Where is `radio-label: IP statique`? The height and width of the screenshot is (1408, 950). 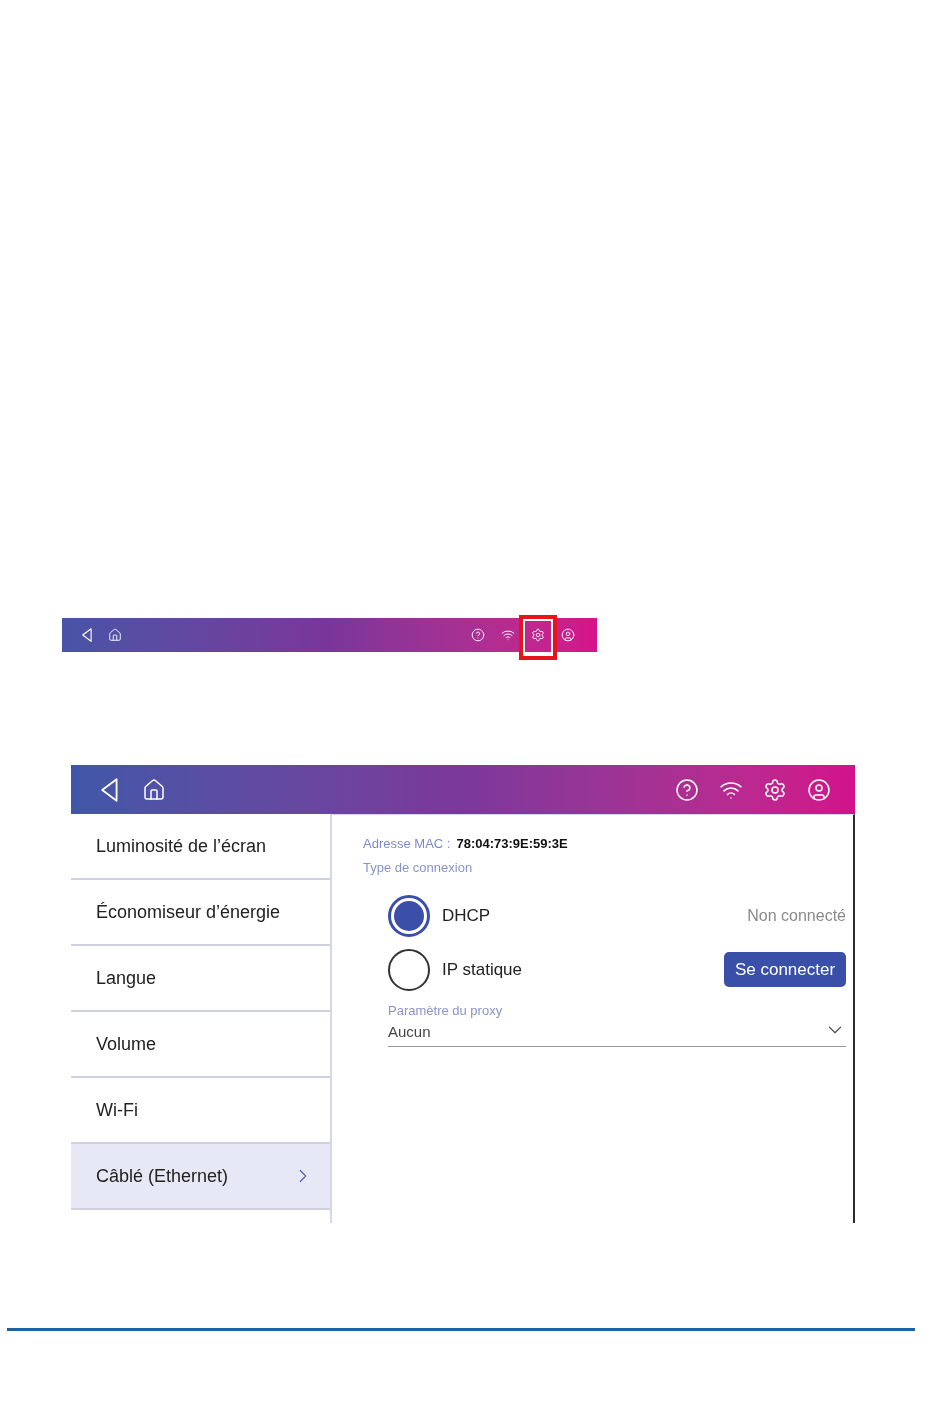 radio-label: IP statique is located at coordinates (482, 969).